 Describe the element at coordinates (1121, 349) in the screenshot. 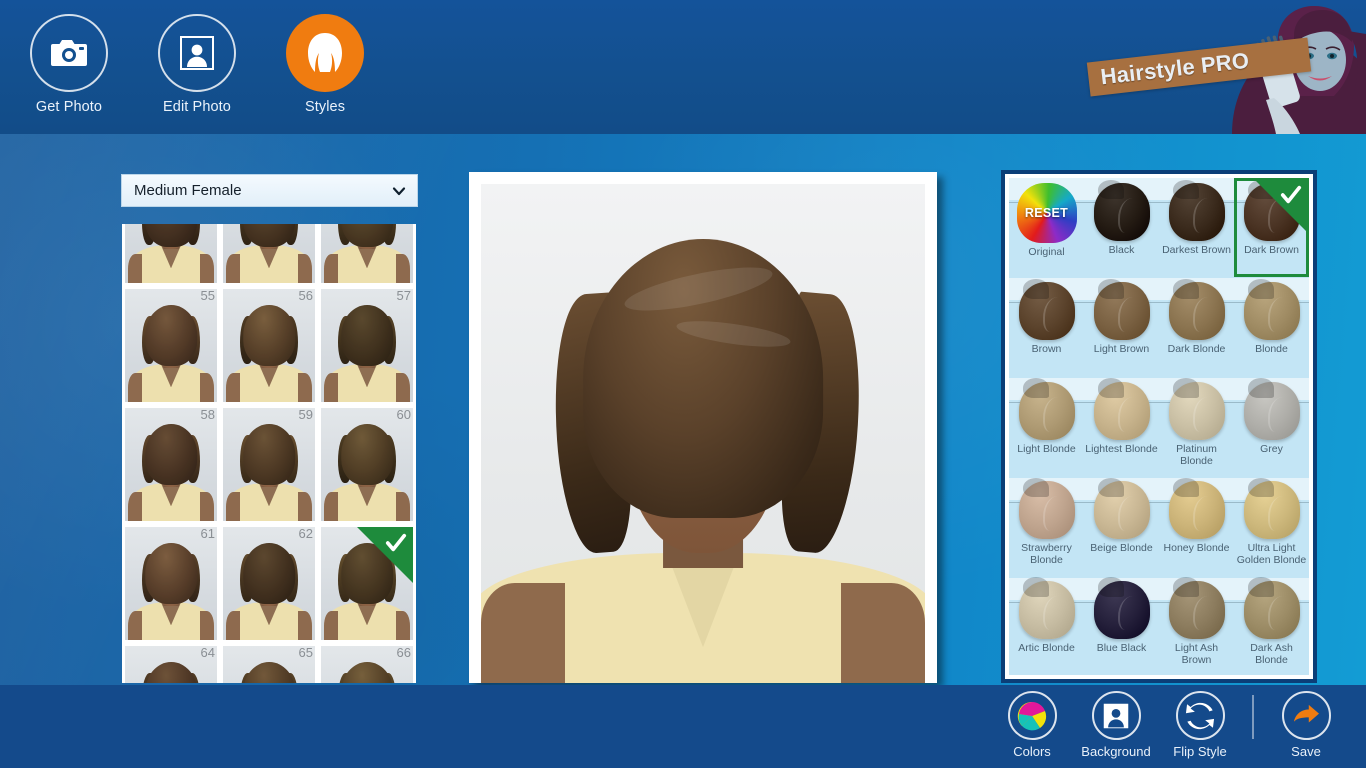

I see `hair-color-label: Light Brown` at that location.